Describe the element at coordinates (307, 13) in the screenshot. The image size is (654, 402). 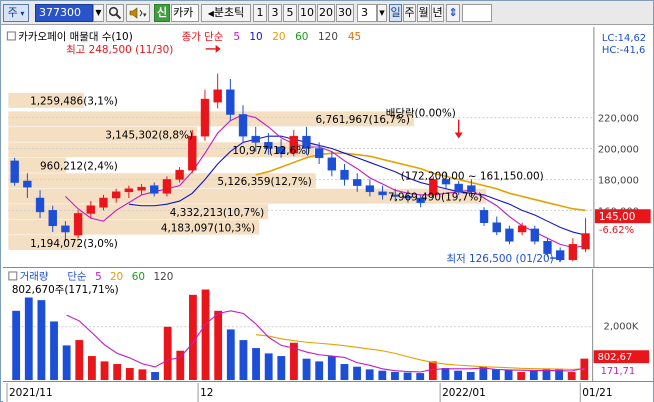
I see `period-button-10: 10` at that location.